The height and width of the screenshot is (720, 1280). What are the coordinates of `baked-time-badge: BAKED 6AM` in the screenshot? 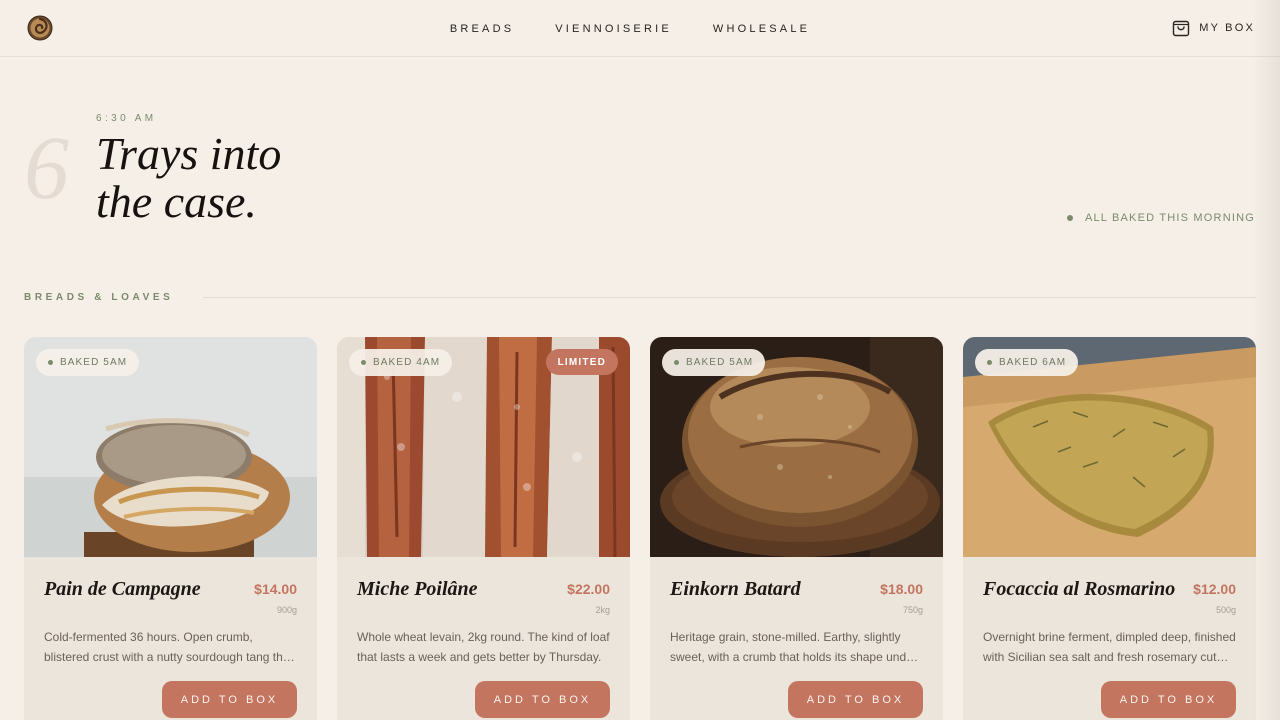 It's located at (1027, 362).